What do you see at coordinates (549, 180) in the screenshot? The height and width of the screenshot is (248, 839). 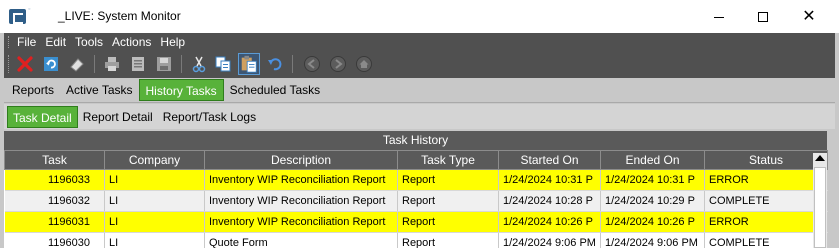 I see `cell-started-on: 1/24/2024 10:31 P` at bounding box center [549, 180].